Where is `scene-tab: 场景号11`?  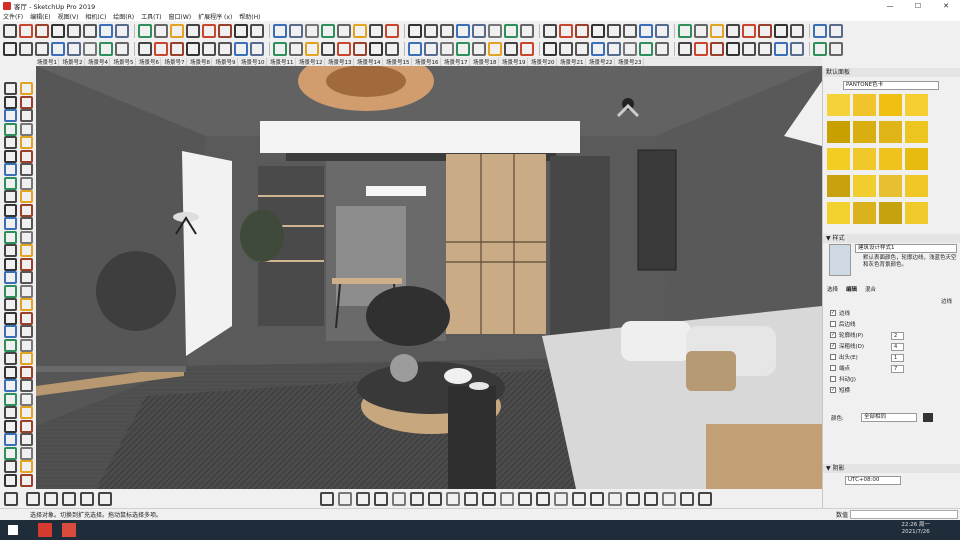
scene-tab: 场景号11 is located at coordinates (282, 61).